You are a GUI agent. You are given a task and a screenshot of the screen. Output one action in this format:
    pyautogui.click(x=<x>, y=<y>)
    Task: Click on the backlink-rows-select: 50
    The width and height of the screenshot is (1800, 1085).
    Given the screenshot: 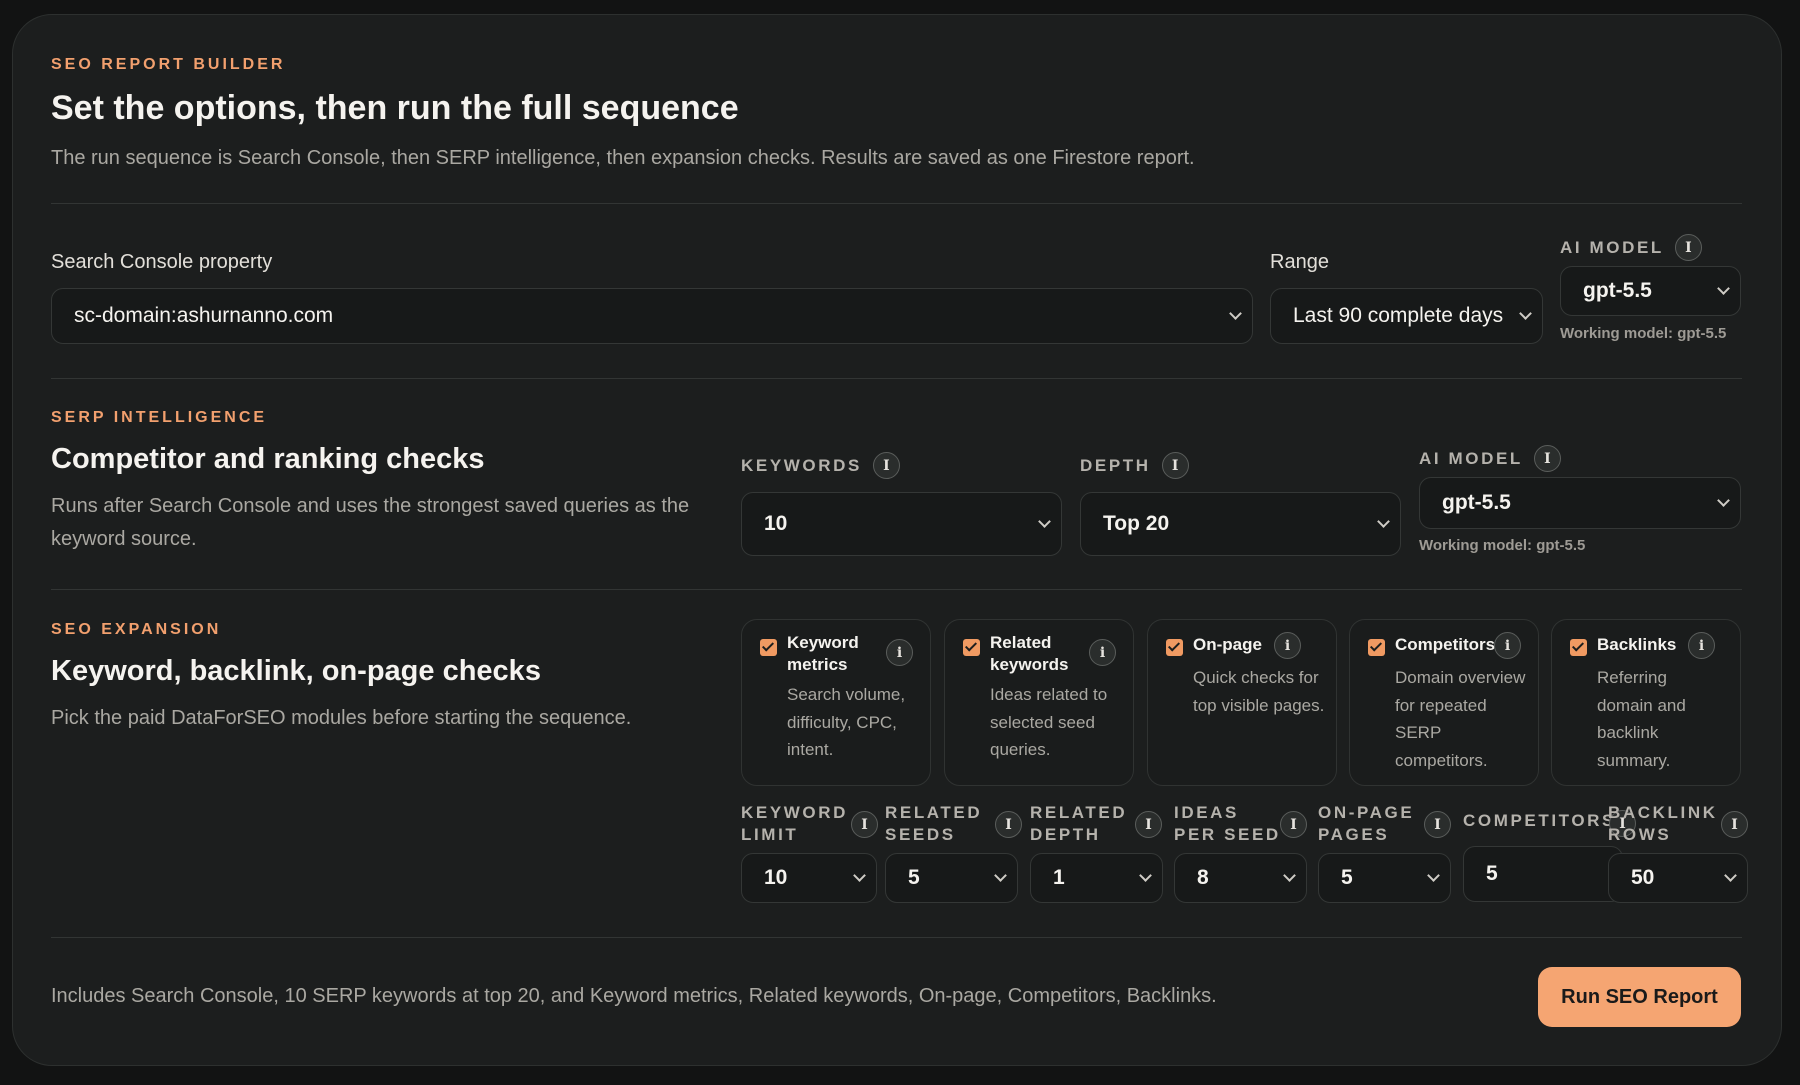 What is the action you would take?
    pyautogui.click(x=1678, y=878)
    